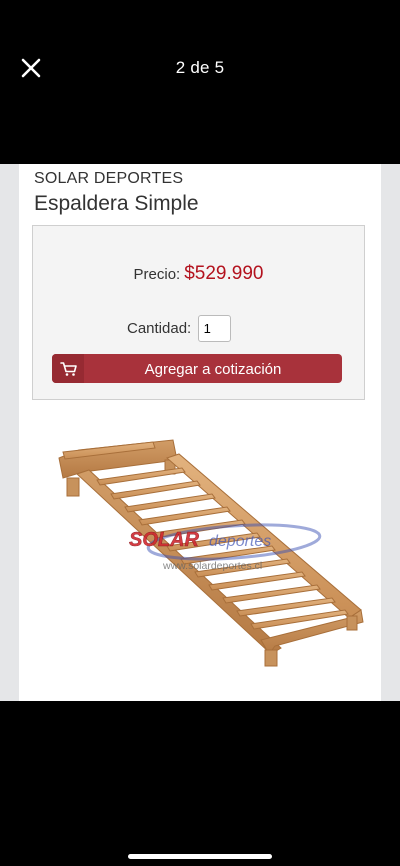  Describe the element at coordinates (109, 178) in the screenshot. I see `brand-name: SOLAR DEPORTES` at that location.